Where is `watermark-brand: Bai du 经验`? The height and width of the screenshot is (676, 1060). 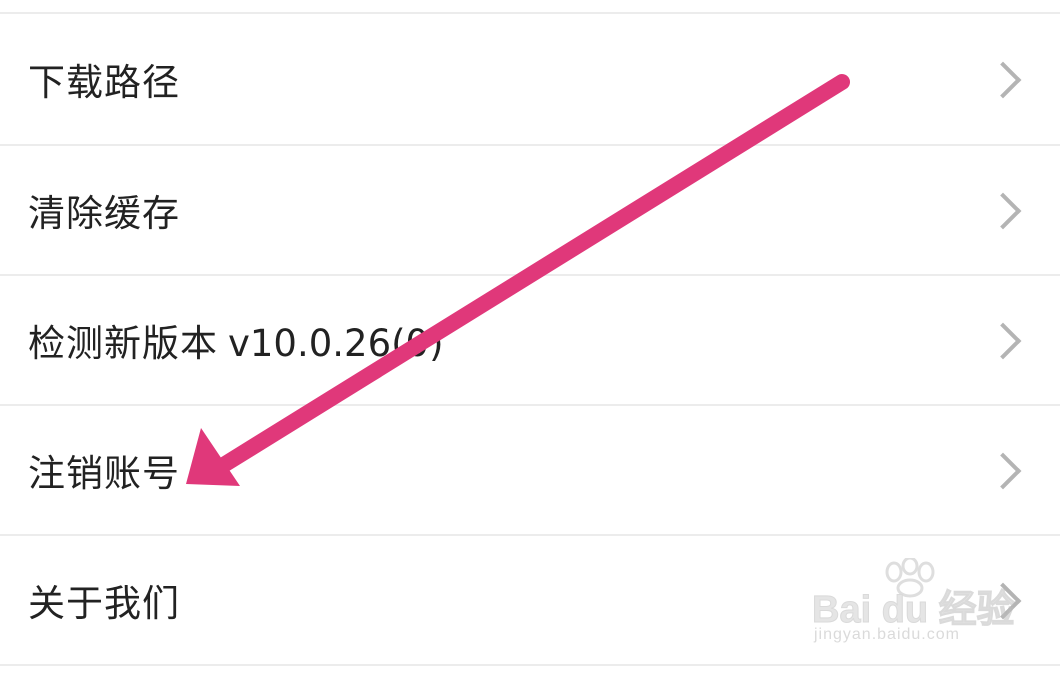
watermark-brand: Bai du 经验 is located at coordinates (914, 610).